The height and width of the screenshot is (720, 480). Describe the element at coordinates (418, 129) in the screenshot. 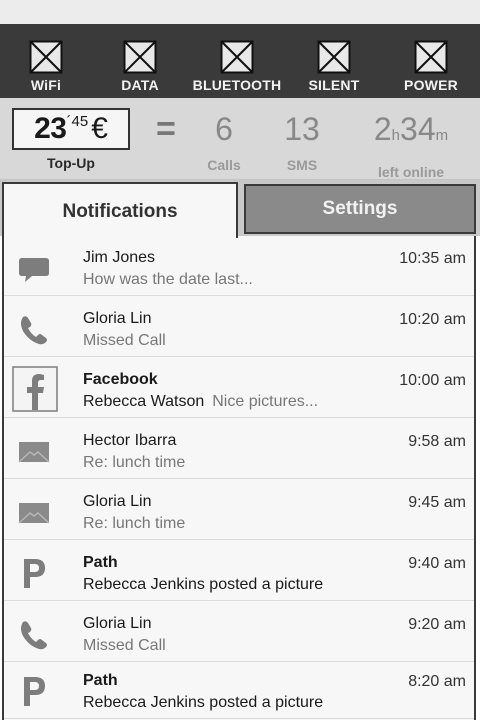

I see `minutes-value: 34` at that location.